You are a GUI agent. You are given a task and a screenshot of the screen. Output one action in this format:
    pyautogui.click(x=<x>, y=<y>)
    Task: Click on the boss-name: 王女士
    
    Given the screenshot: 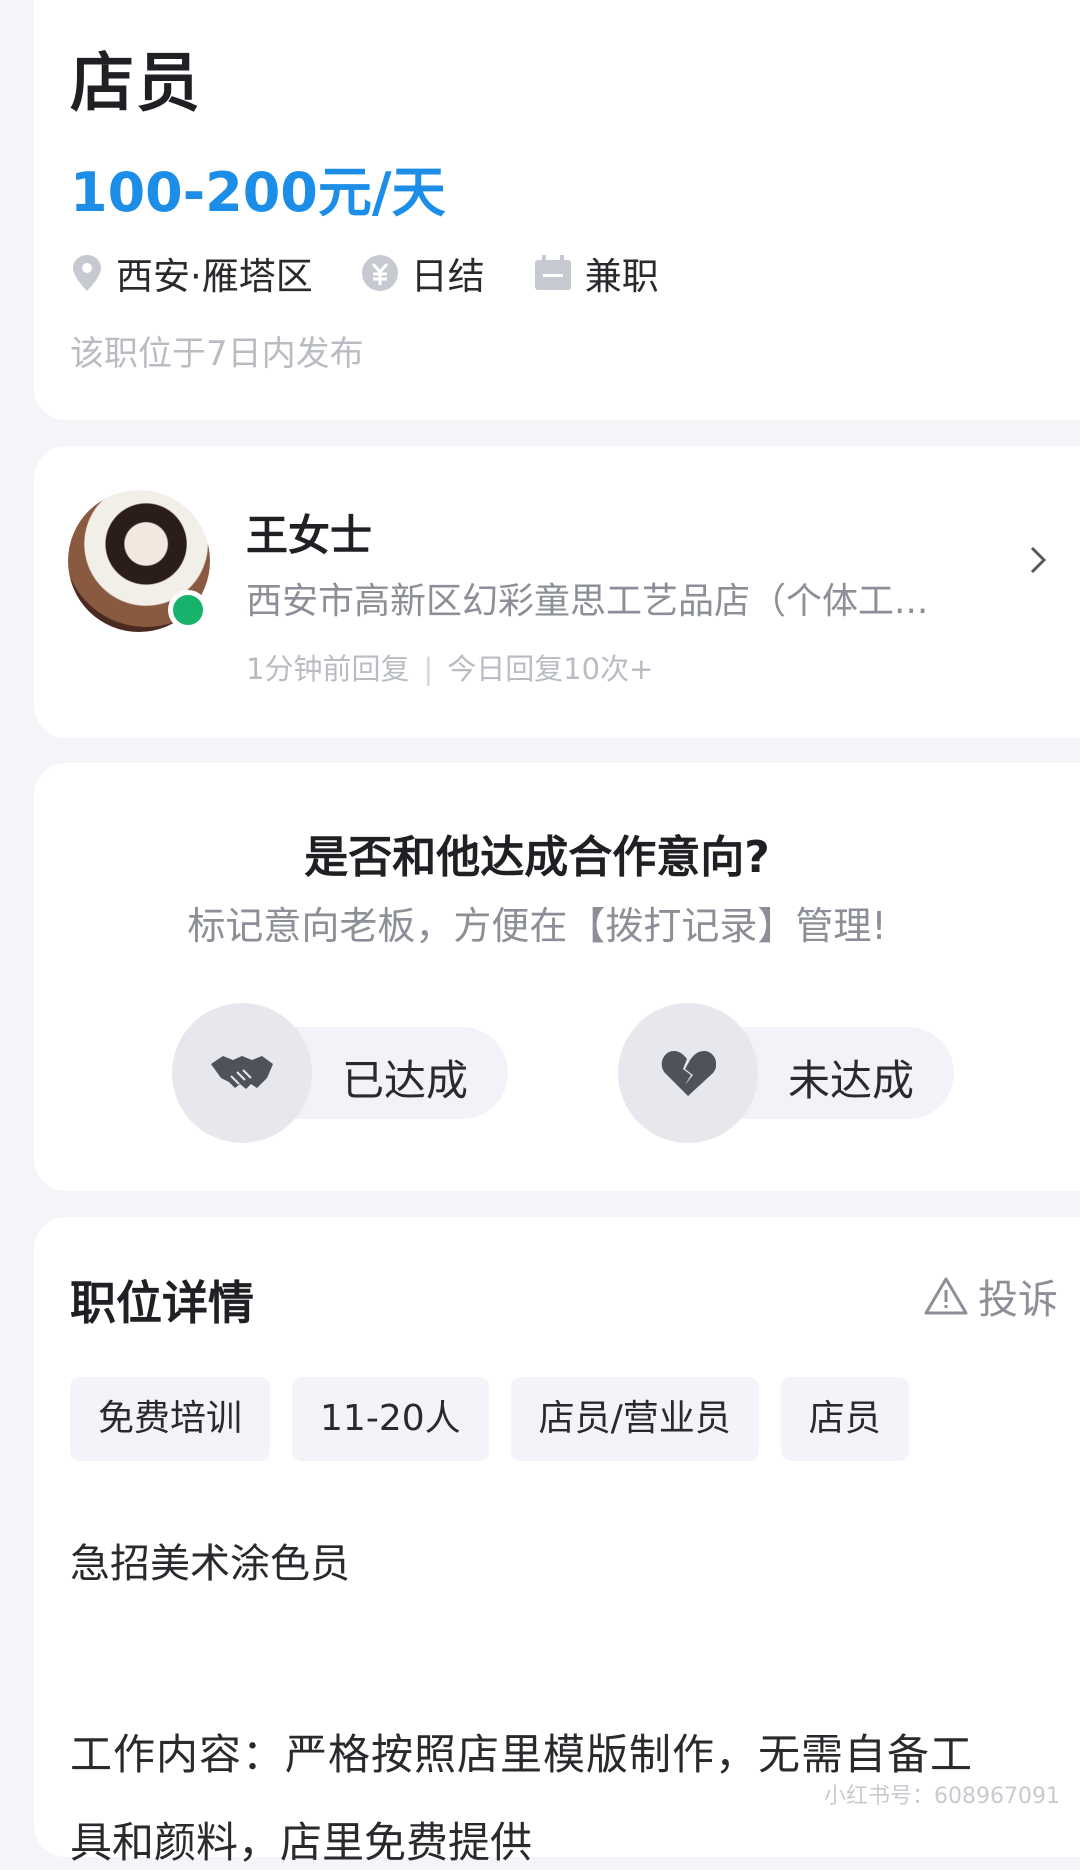 What is the action you would take?
    pyautogui.click(x=309, y=535)
    